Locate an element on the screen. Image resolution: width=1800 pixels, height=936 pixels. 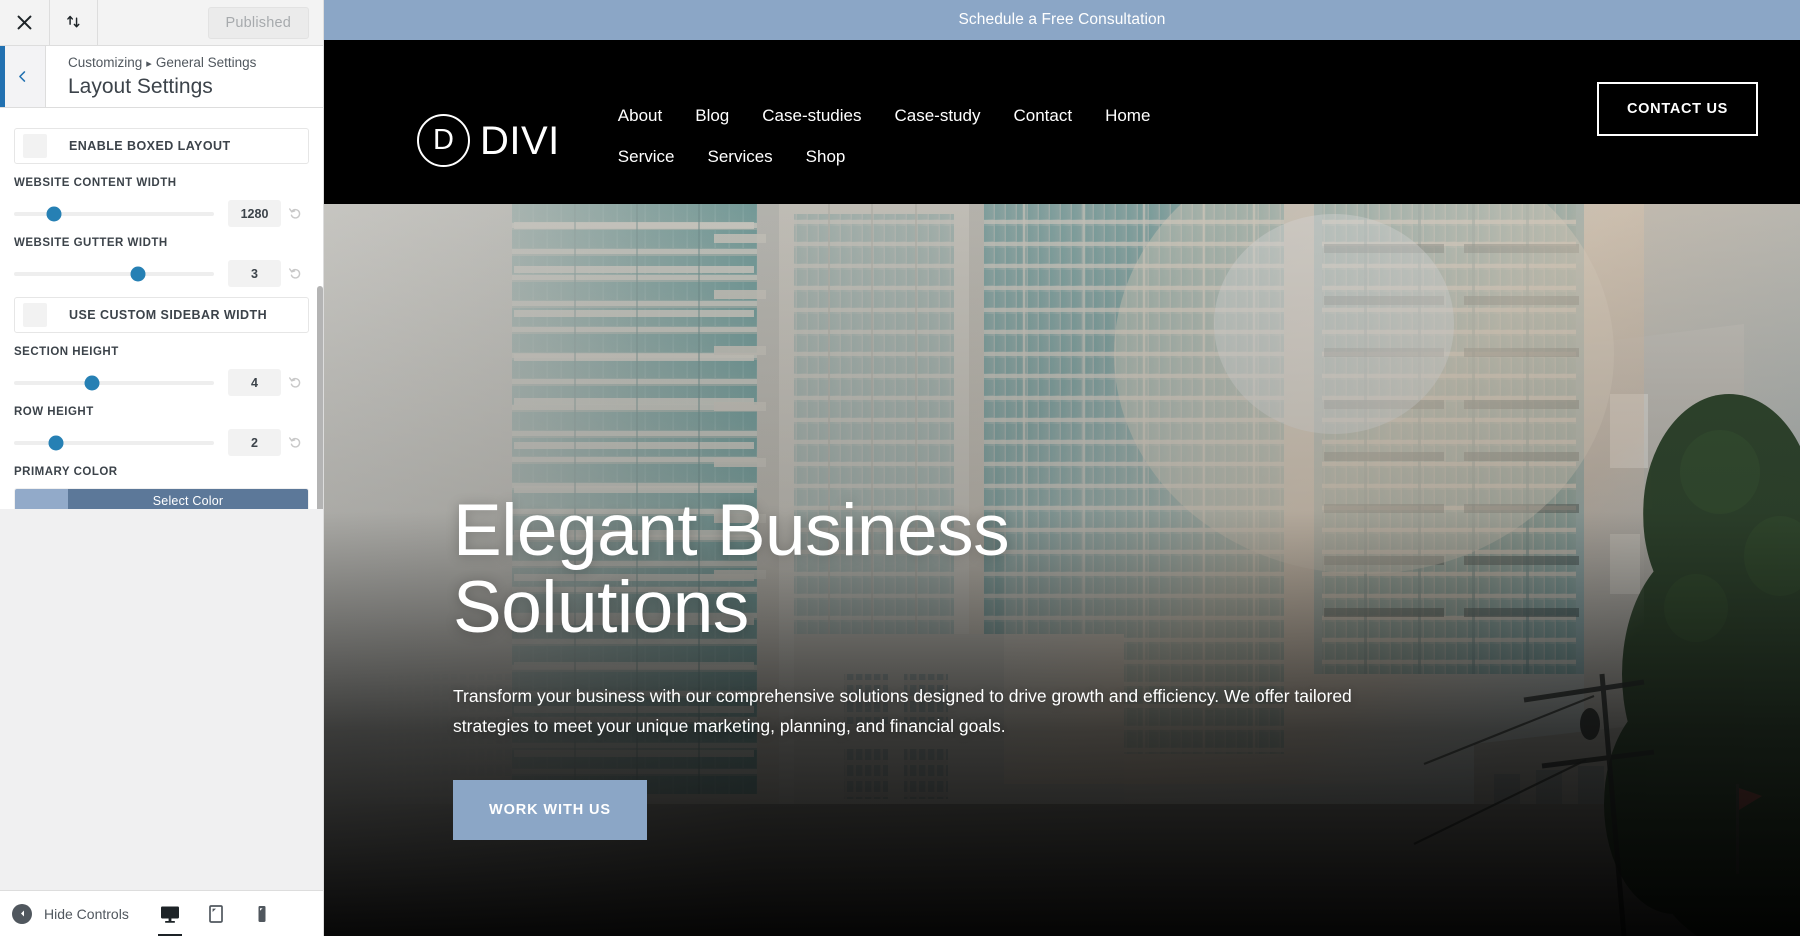
logo-text: DIVI is located at coordinates (520, 140).